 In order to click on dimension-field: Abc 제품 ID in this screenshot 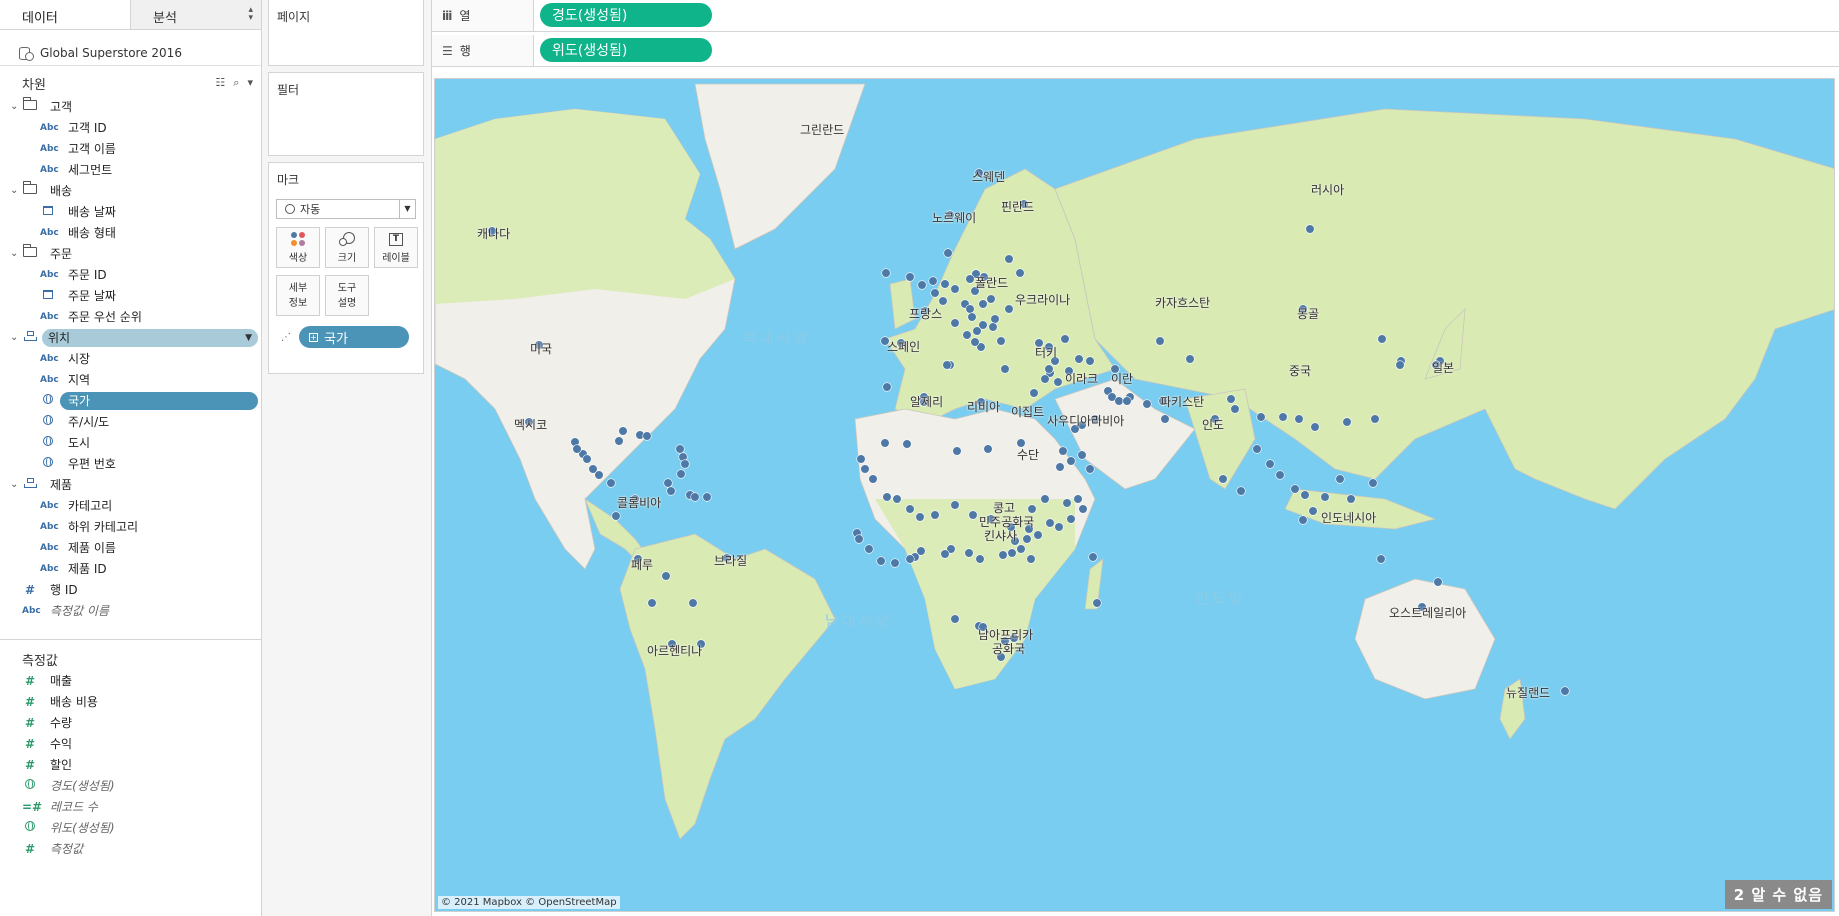, I will do `click(130, 568)`.